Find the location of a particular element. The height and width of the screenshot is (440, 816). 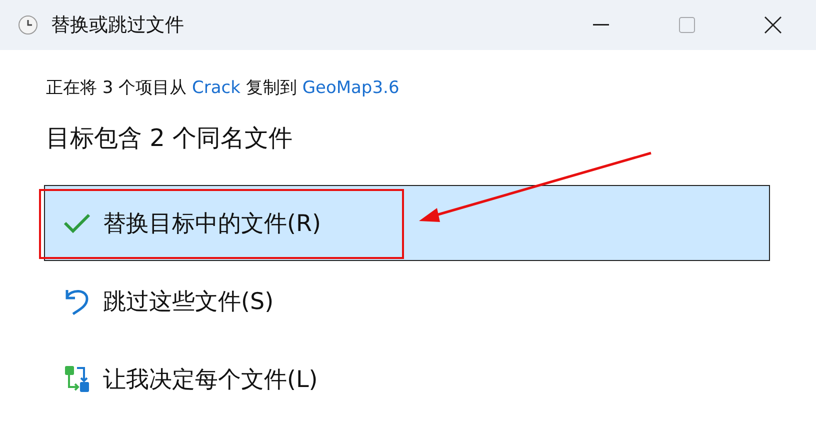

window-title: 替换或跳过文件 is located at coordinates (118, 25).